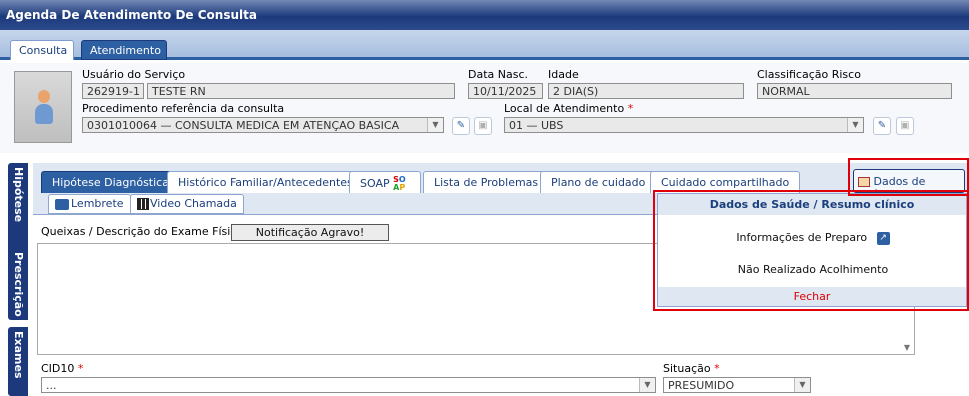 The image size is (969, 396). What do you see at coordinates (811, 250) in the screenshot?
I see `highlight-box` at bounding box center [811, 250].